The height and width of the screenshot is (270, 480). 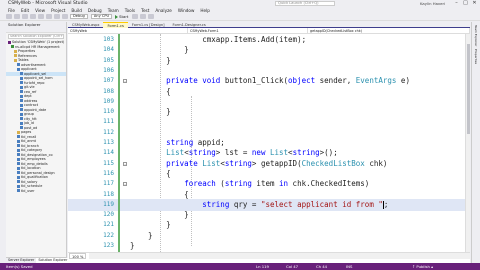 I want to click on save-icon, so click(x=41, y=16).